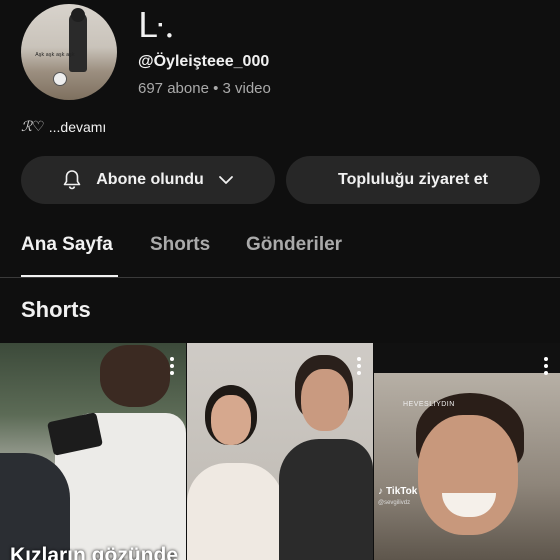 The height and width of the screenshot is (560, 560). I want to click on subscribed-button: Abone olundu, so click(148, 180).